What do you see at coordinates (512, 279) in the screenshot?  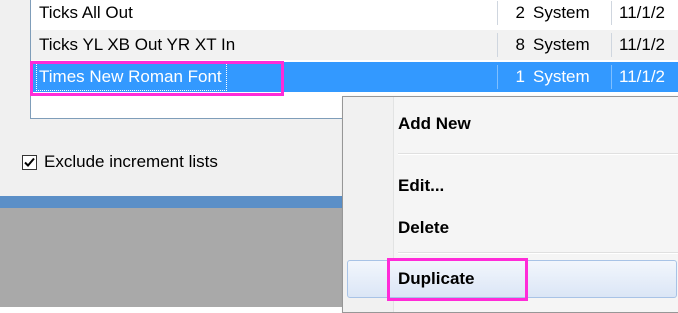 I see `menu-item-hover-bg` at bounding box center [512, 279].